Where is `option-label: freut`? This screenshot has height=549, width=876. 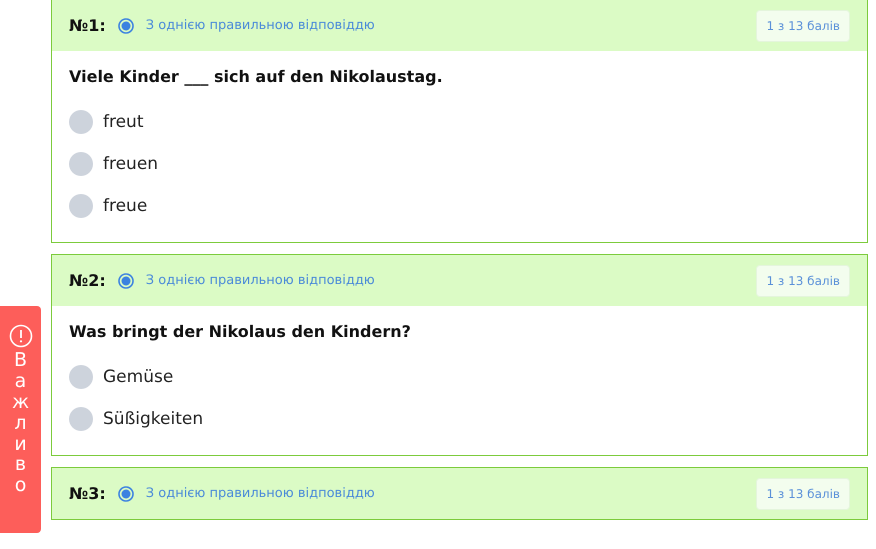 option-label: freut is located at coordinates (123, 122).